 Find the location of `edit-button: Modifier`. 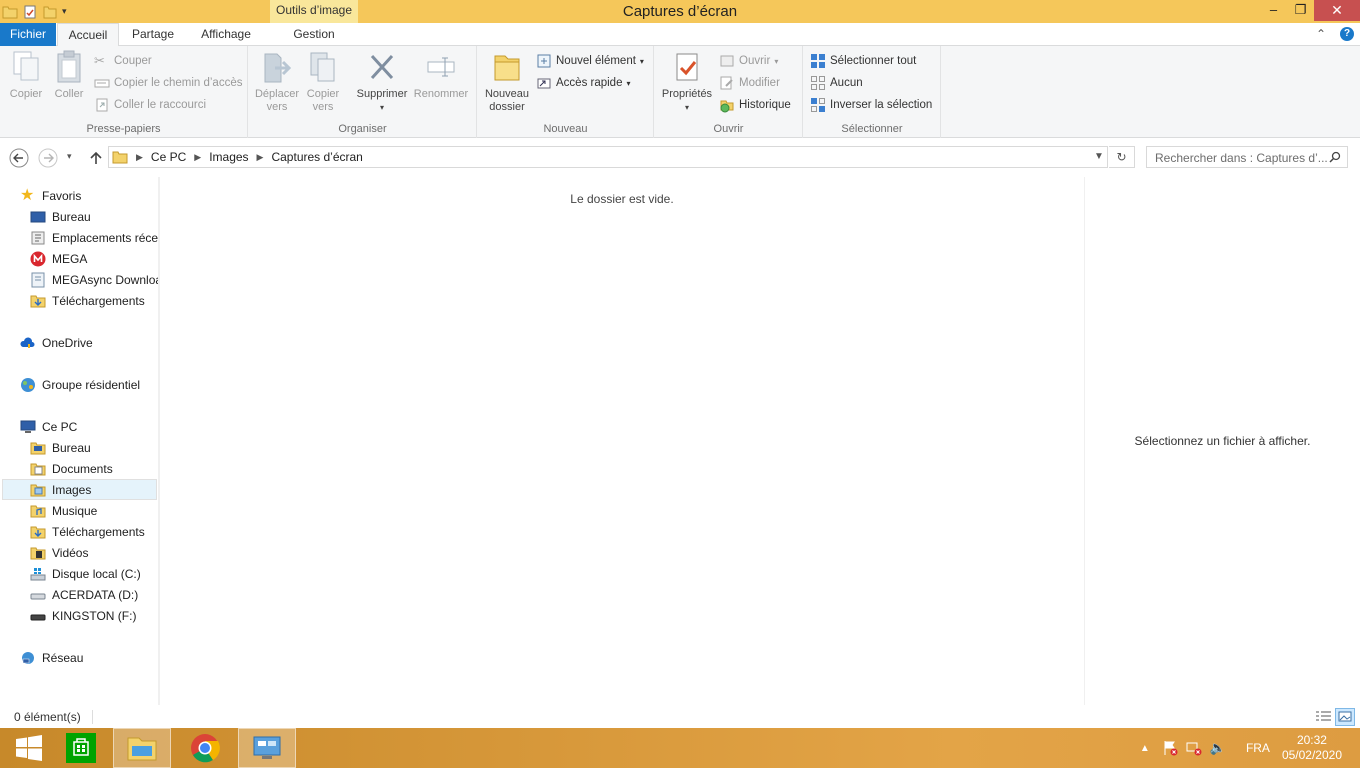

edit-button: Modifier is located at coordinates (749, 83).